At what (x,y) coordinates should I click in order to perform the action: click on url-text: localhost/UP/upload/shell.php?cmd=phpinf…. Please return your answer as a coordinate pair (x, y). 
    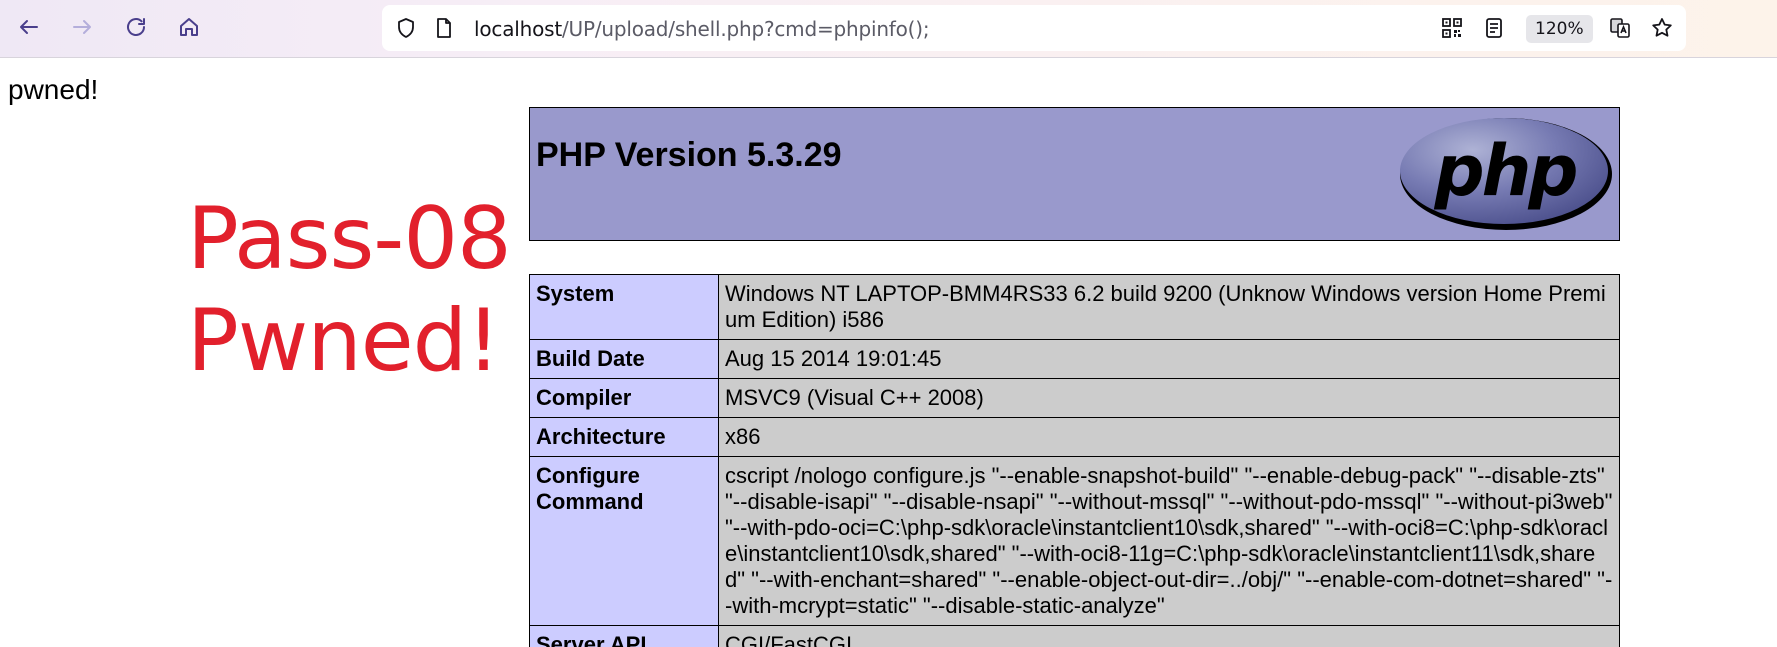
    Looking at the image, I should click on (702, 29).